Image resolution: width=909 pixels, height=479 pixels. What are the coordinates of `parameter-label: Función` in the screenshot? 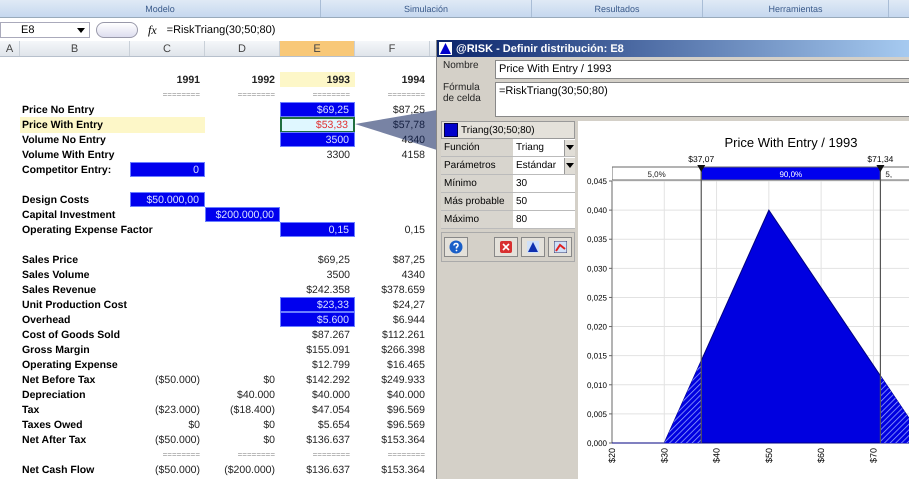 It's located at (477, 147).